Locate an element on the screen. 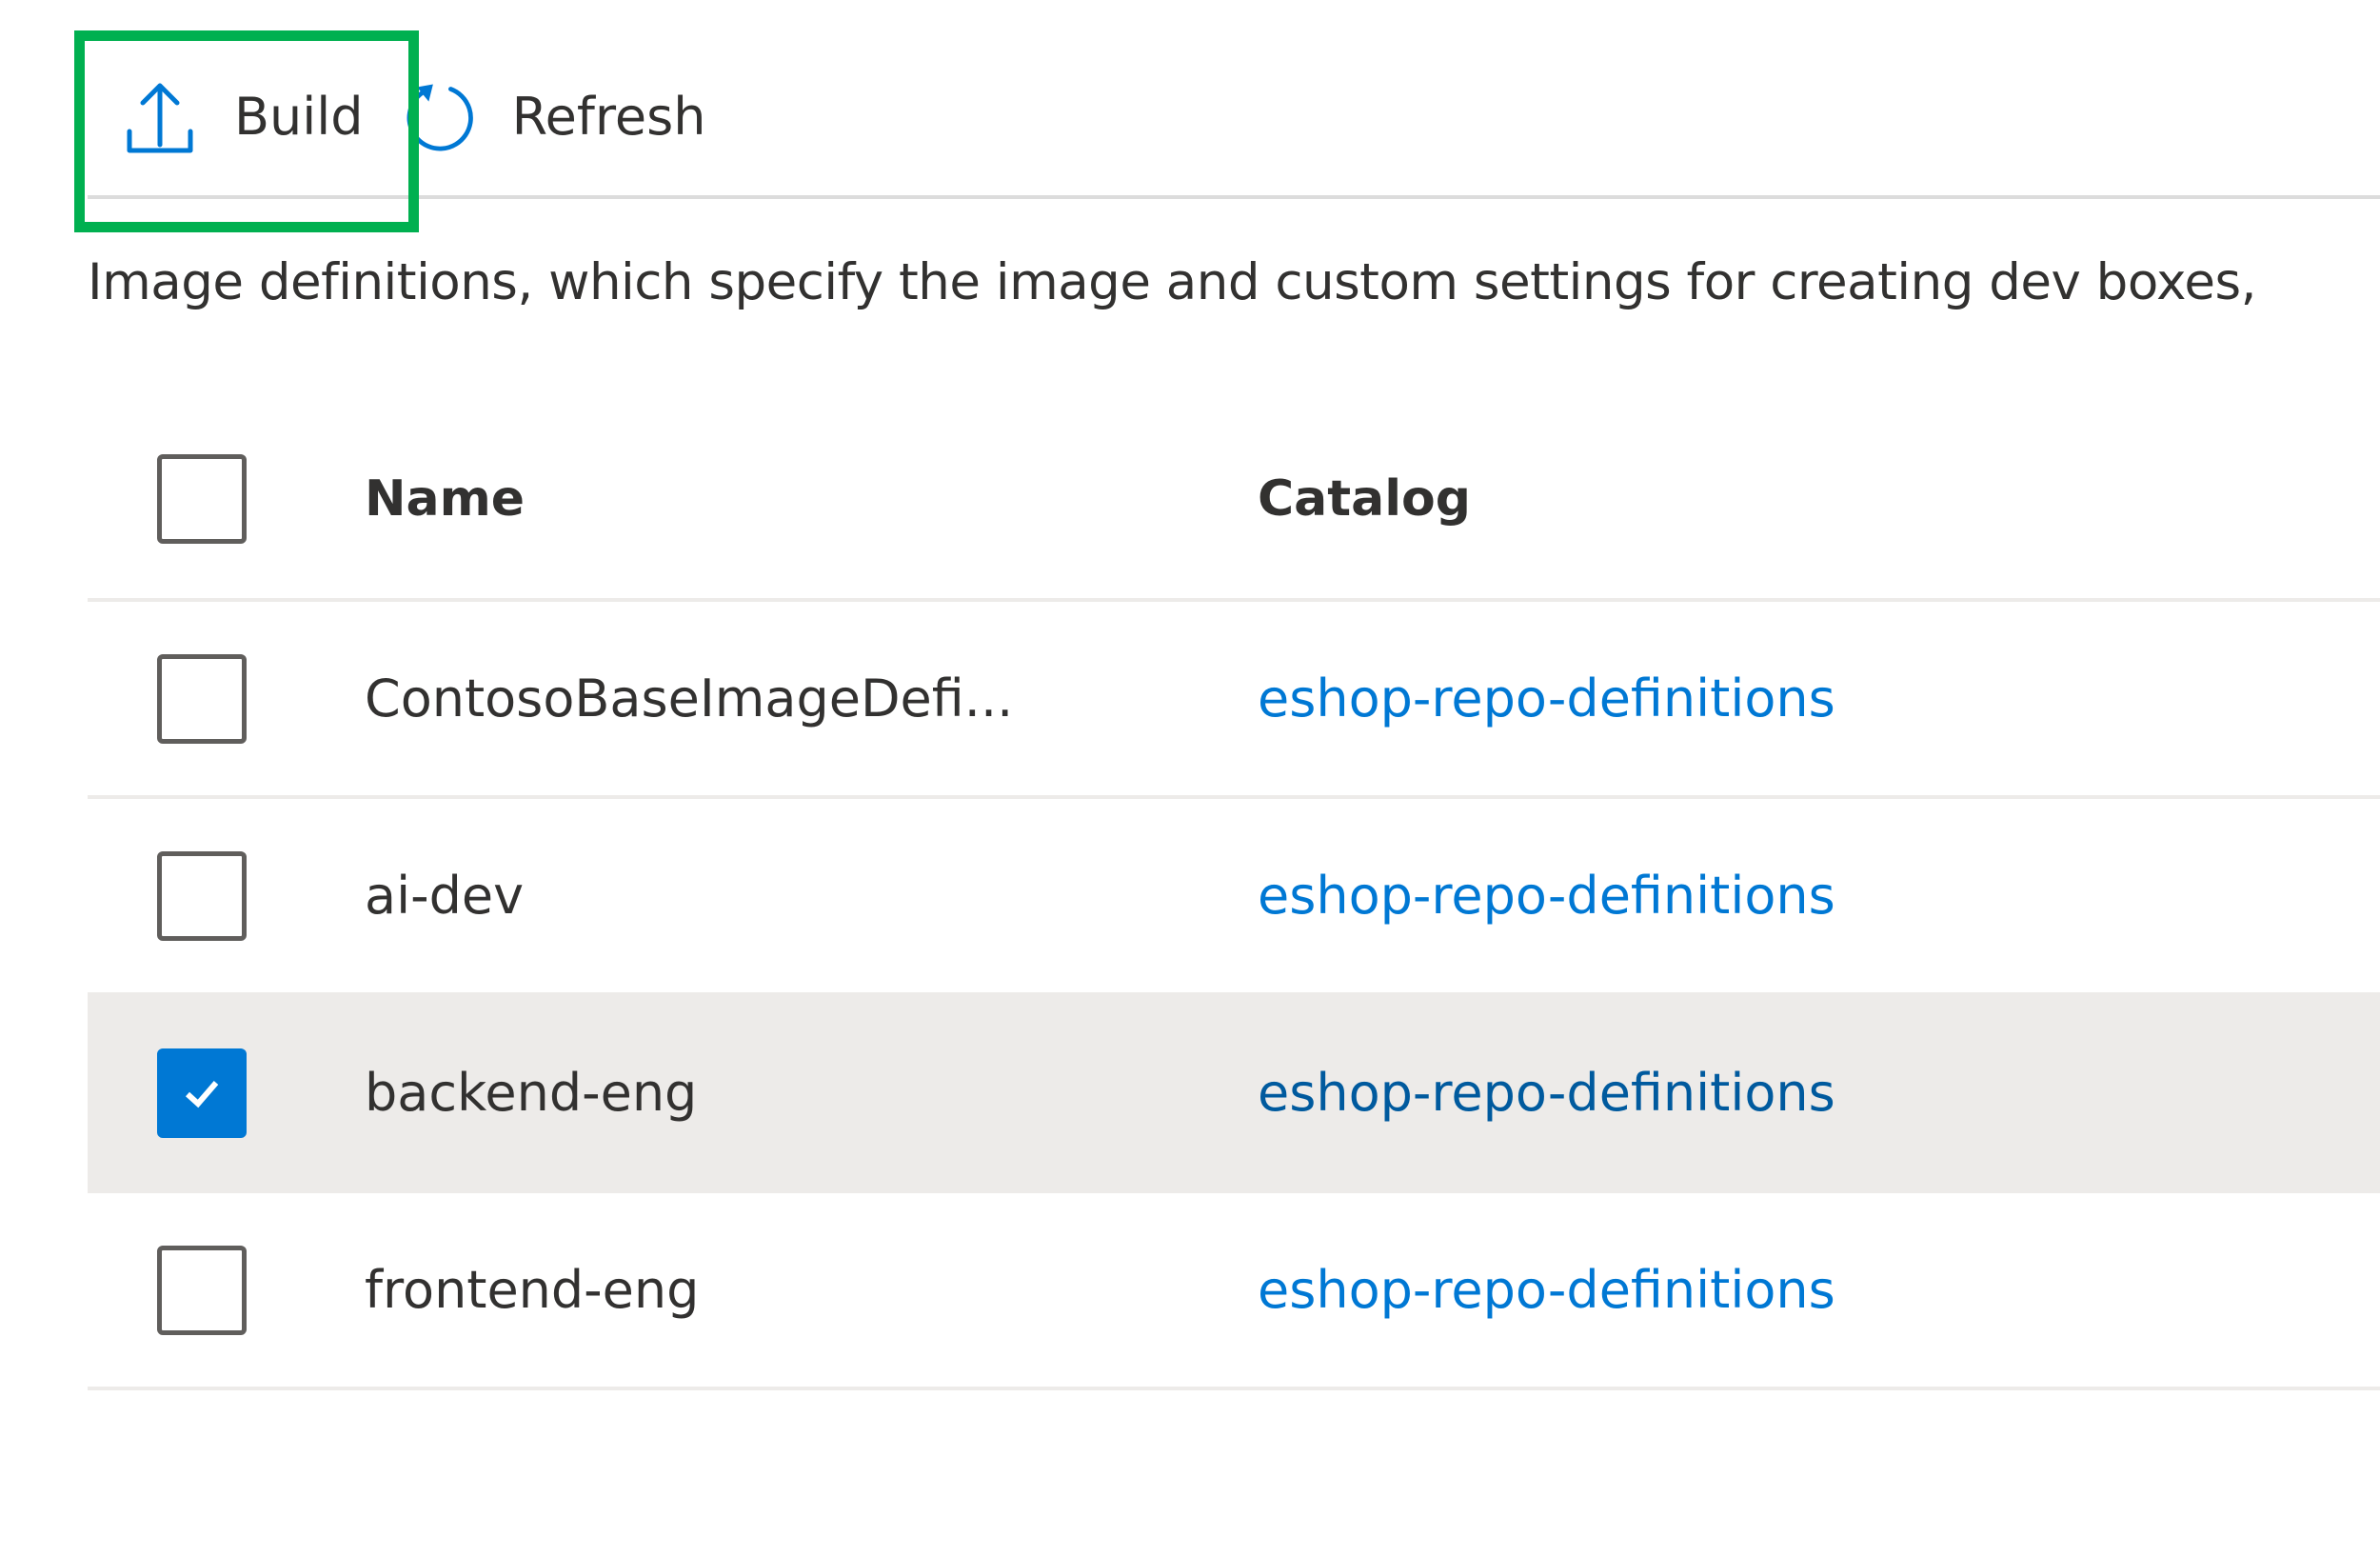 The width and height of the screenshot is (2380, 1557). refresh-button: Refresh is located at coordinates (556, 116).